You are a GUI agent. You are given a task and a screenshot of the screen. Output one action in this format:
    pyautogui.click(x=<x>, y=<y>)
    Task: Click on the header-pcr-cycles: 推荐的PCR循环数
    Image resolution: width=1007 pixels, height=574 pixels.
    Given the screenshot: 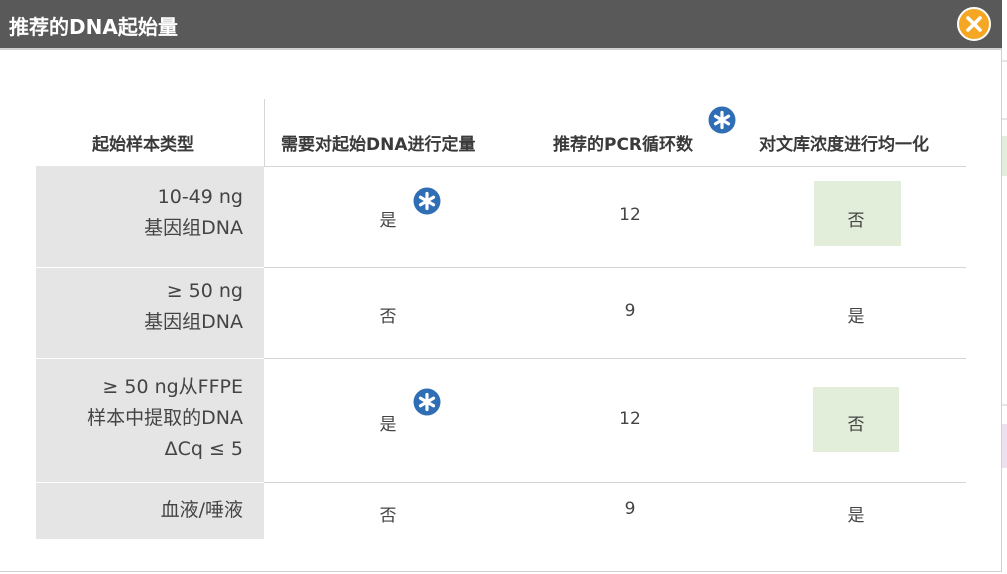 What is the action you would take?
    pyautogui.click(x=623, y=145)
    